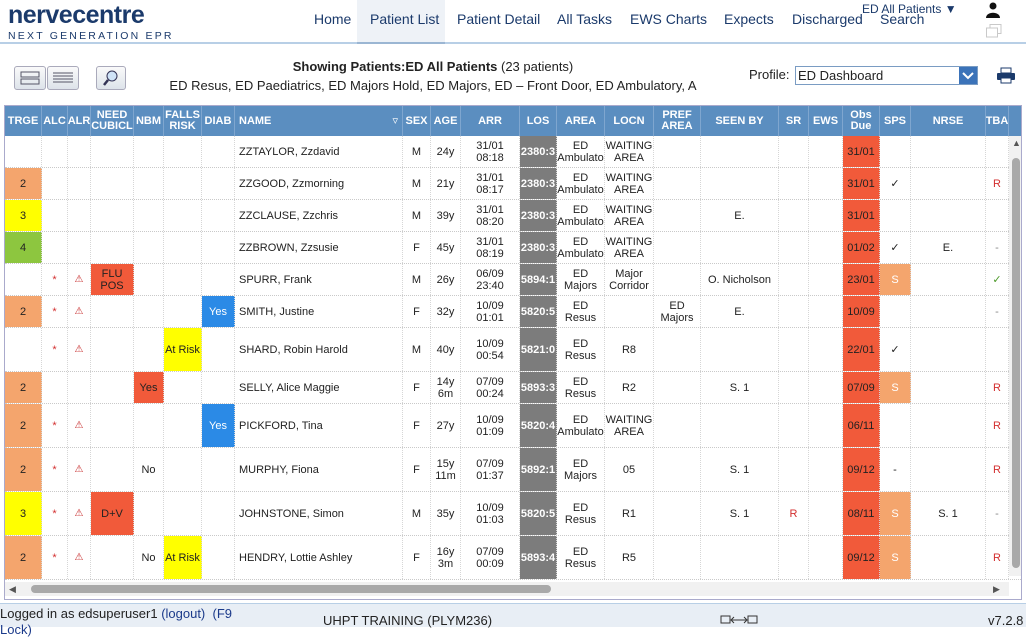 Image resolution: width=1026 pixels, height=637 pixels. I want to click on column-header-obs: Obs Due, so click(861, 121).